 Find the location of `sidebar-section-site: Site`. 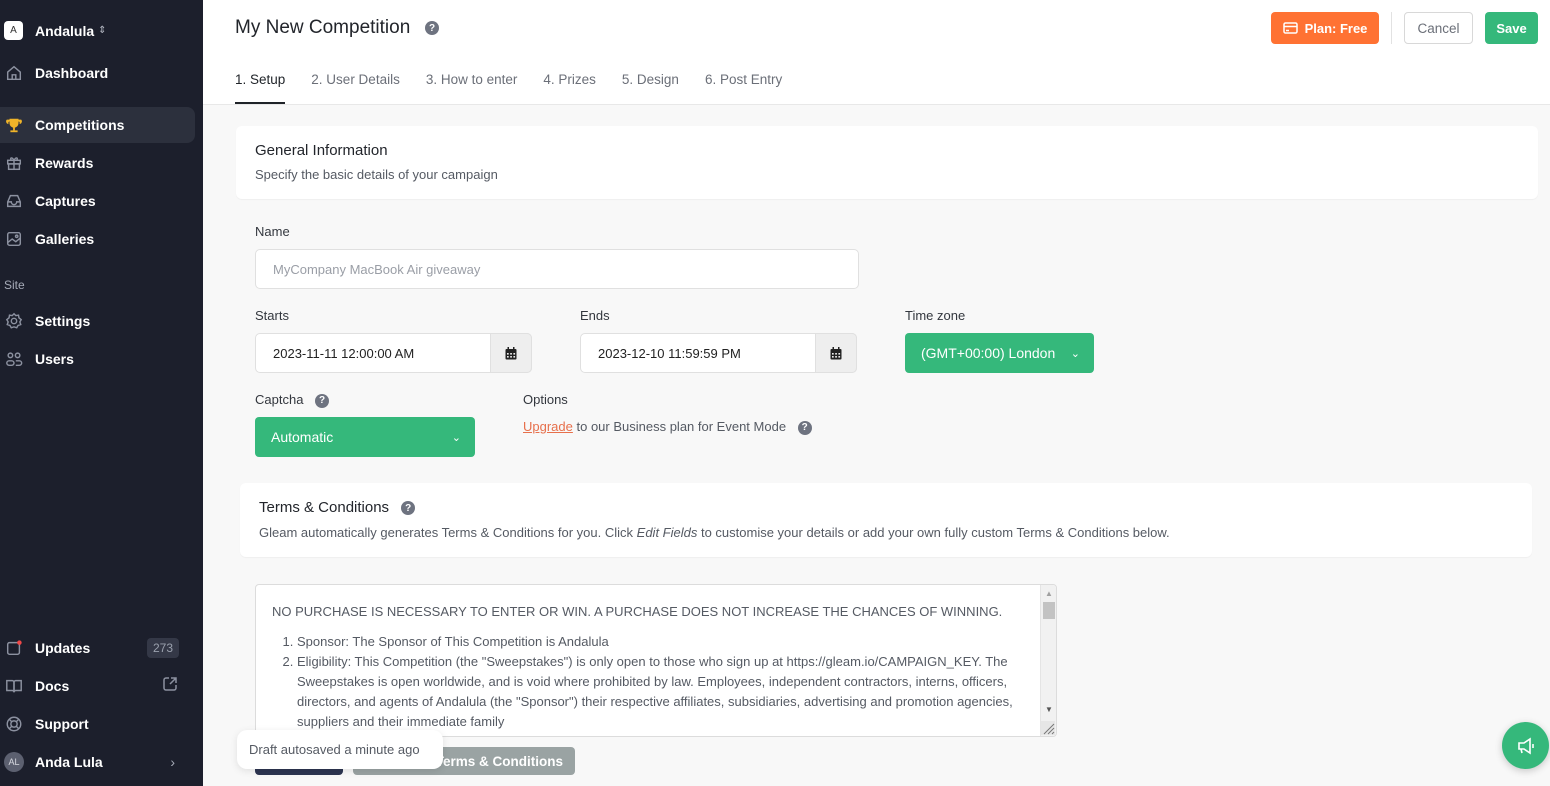

sidebar-section-site: Site is located at coordinates (14, 285).